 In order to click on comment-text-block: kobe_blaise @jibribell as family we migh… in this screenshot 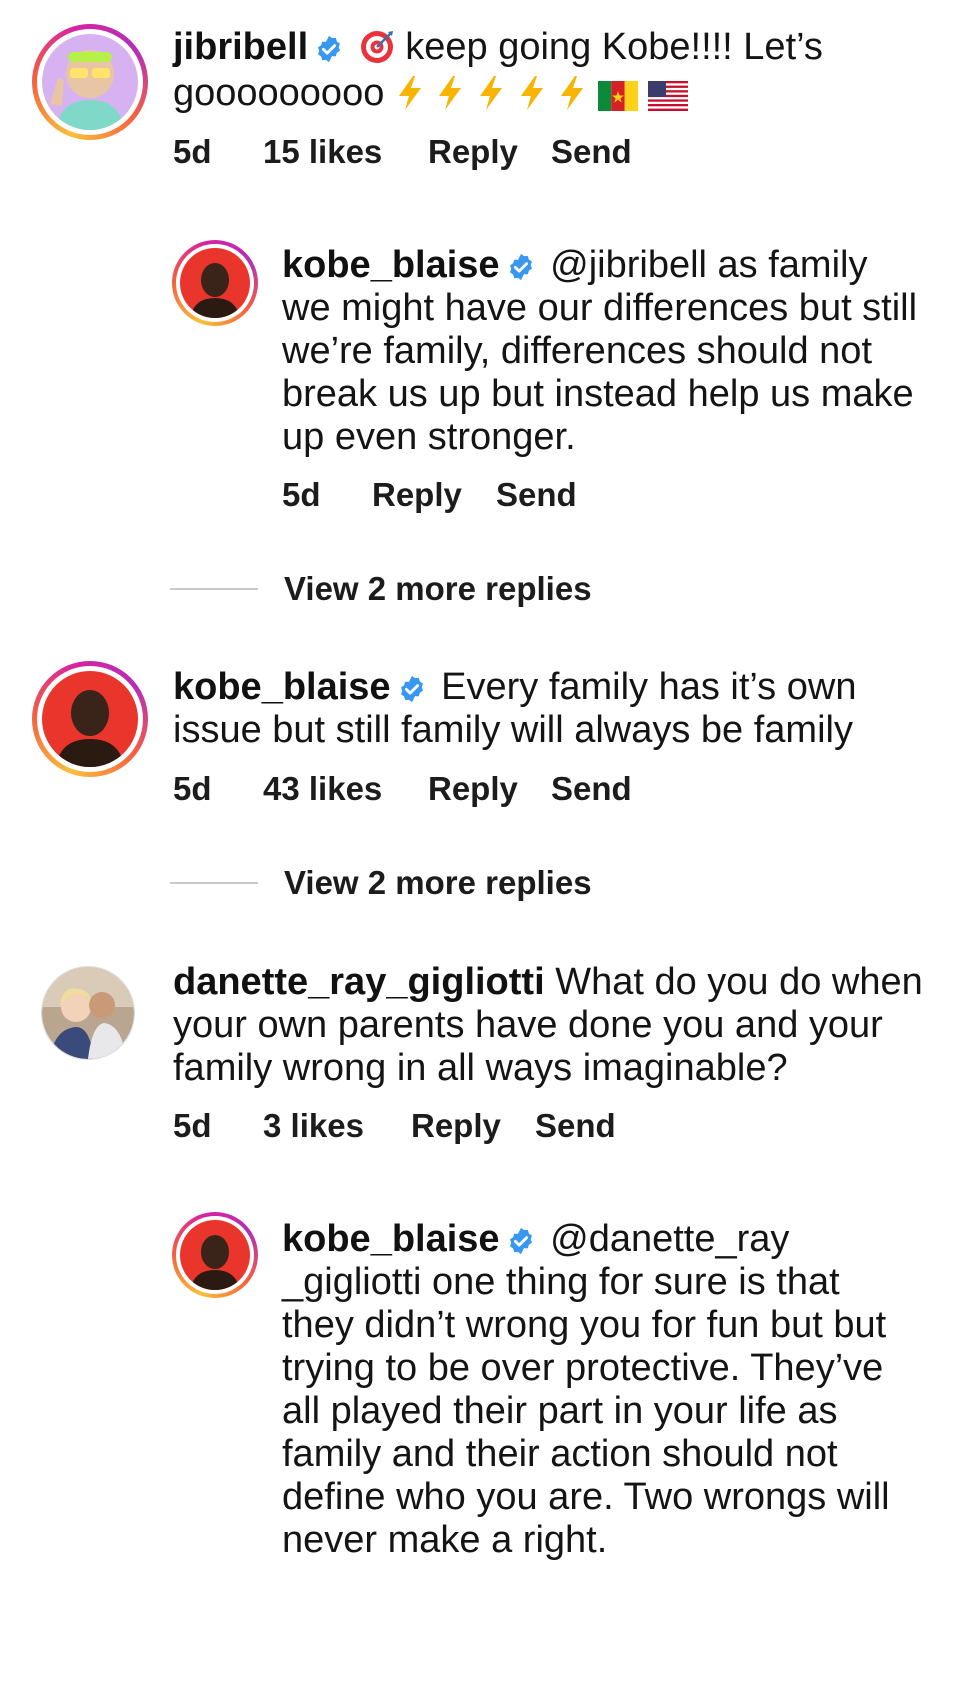, I will do `click(602, 351)`.